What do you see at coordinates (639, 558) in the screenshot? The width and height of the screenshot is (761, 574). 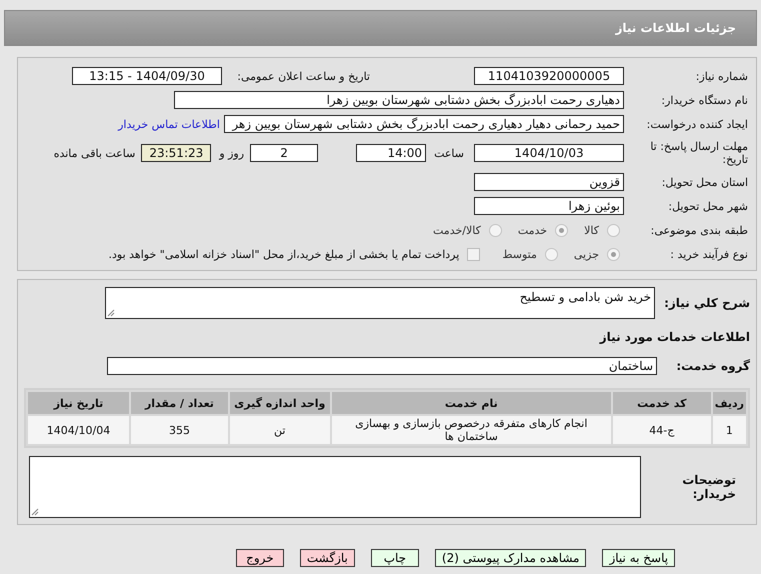 I see `action-button: پاسخ به نیاز` at bounding box center [639, 558].